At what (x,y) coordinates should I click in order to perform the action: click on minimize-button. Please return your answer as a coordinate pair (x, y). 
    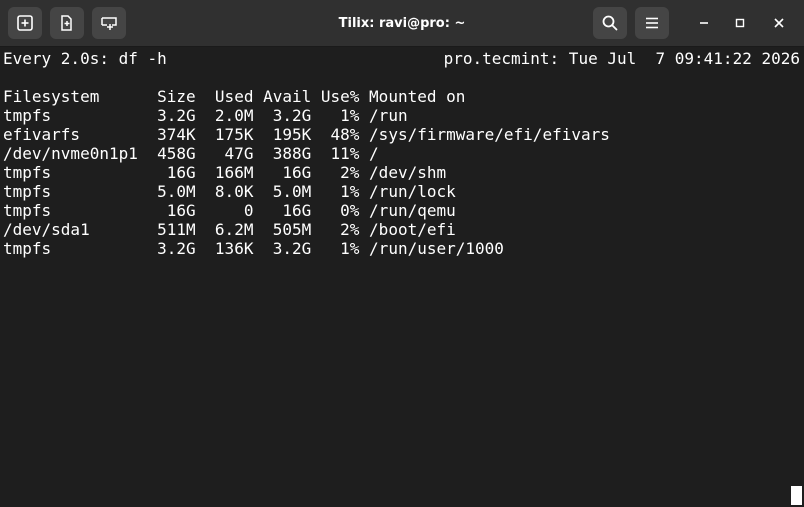
    Looking at the image, I should click on (704, 23).